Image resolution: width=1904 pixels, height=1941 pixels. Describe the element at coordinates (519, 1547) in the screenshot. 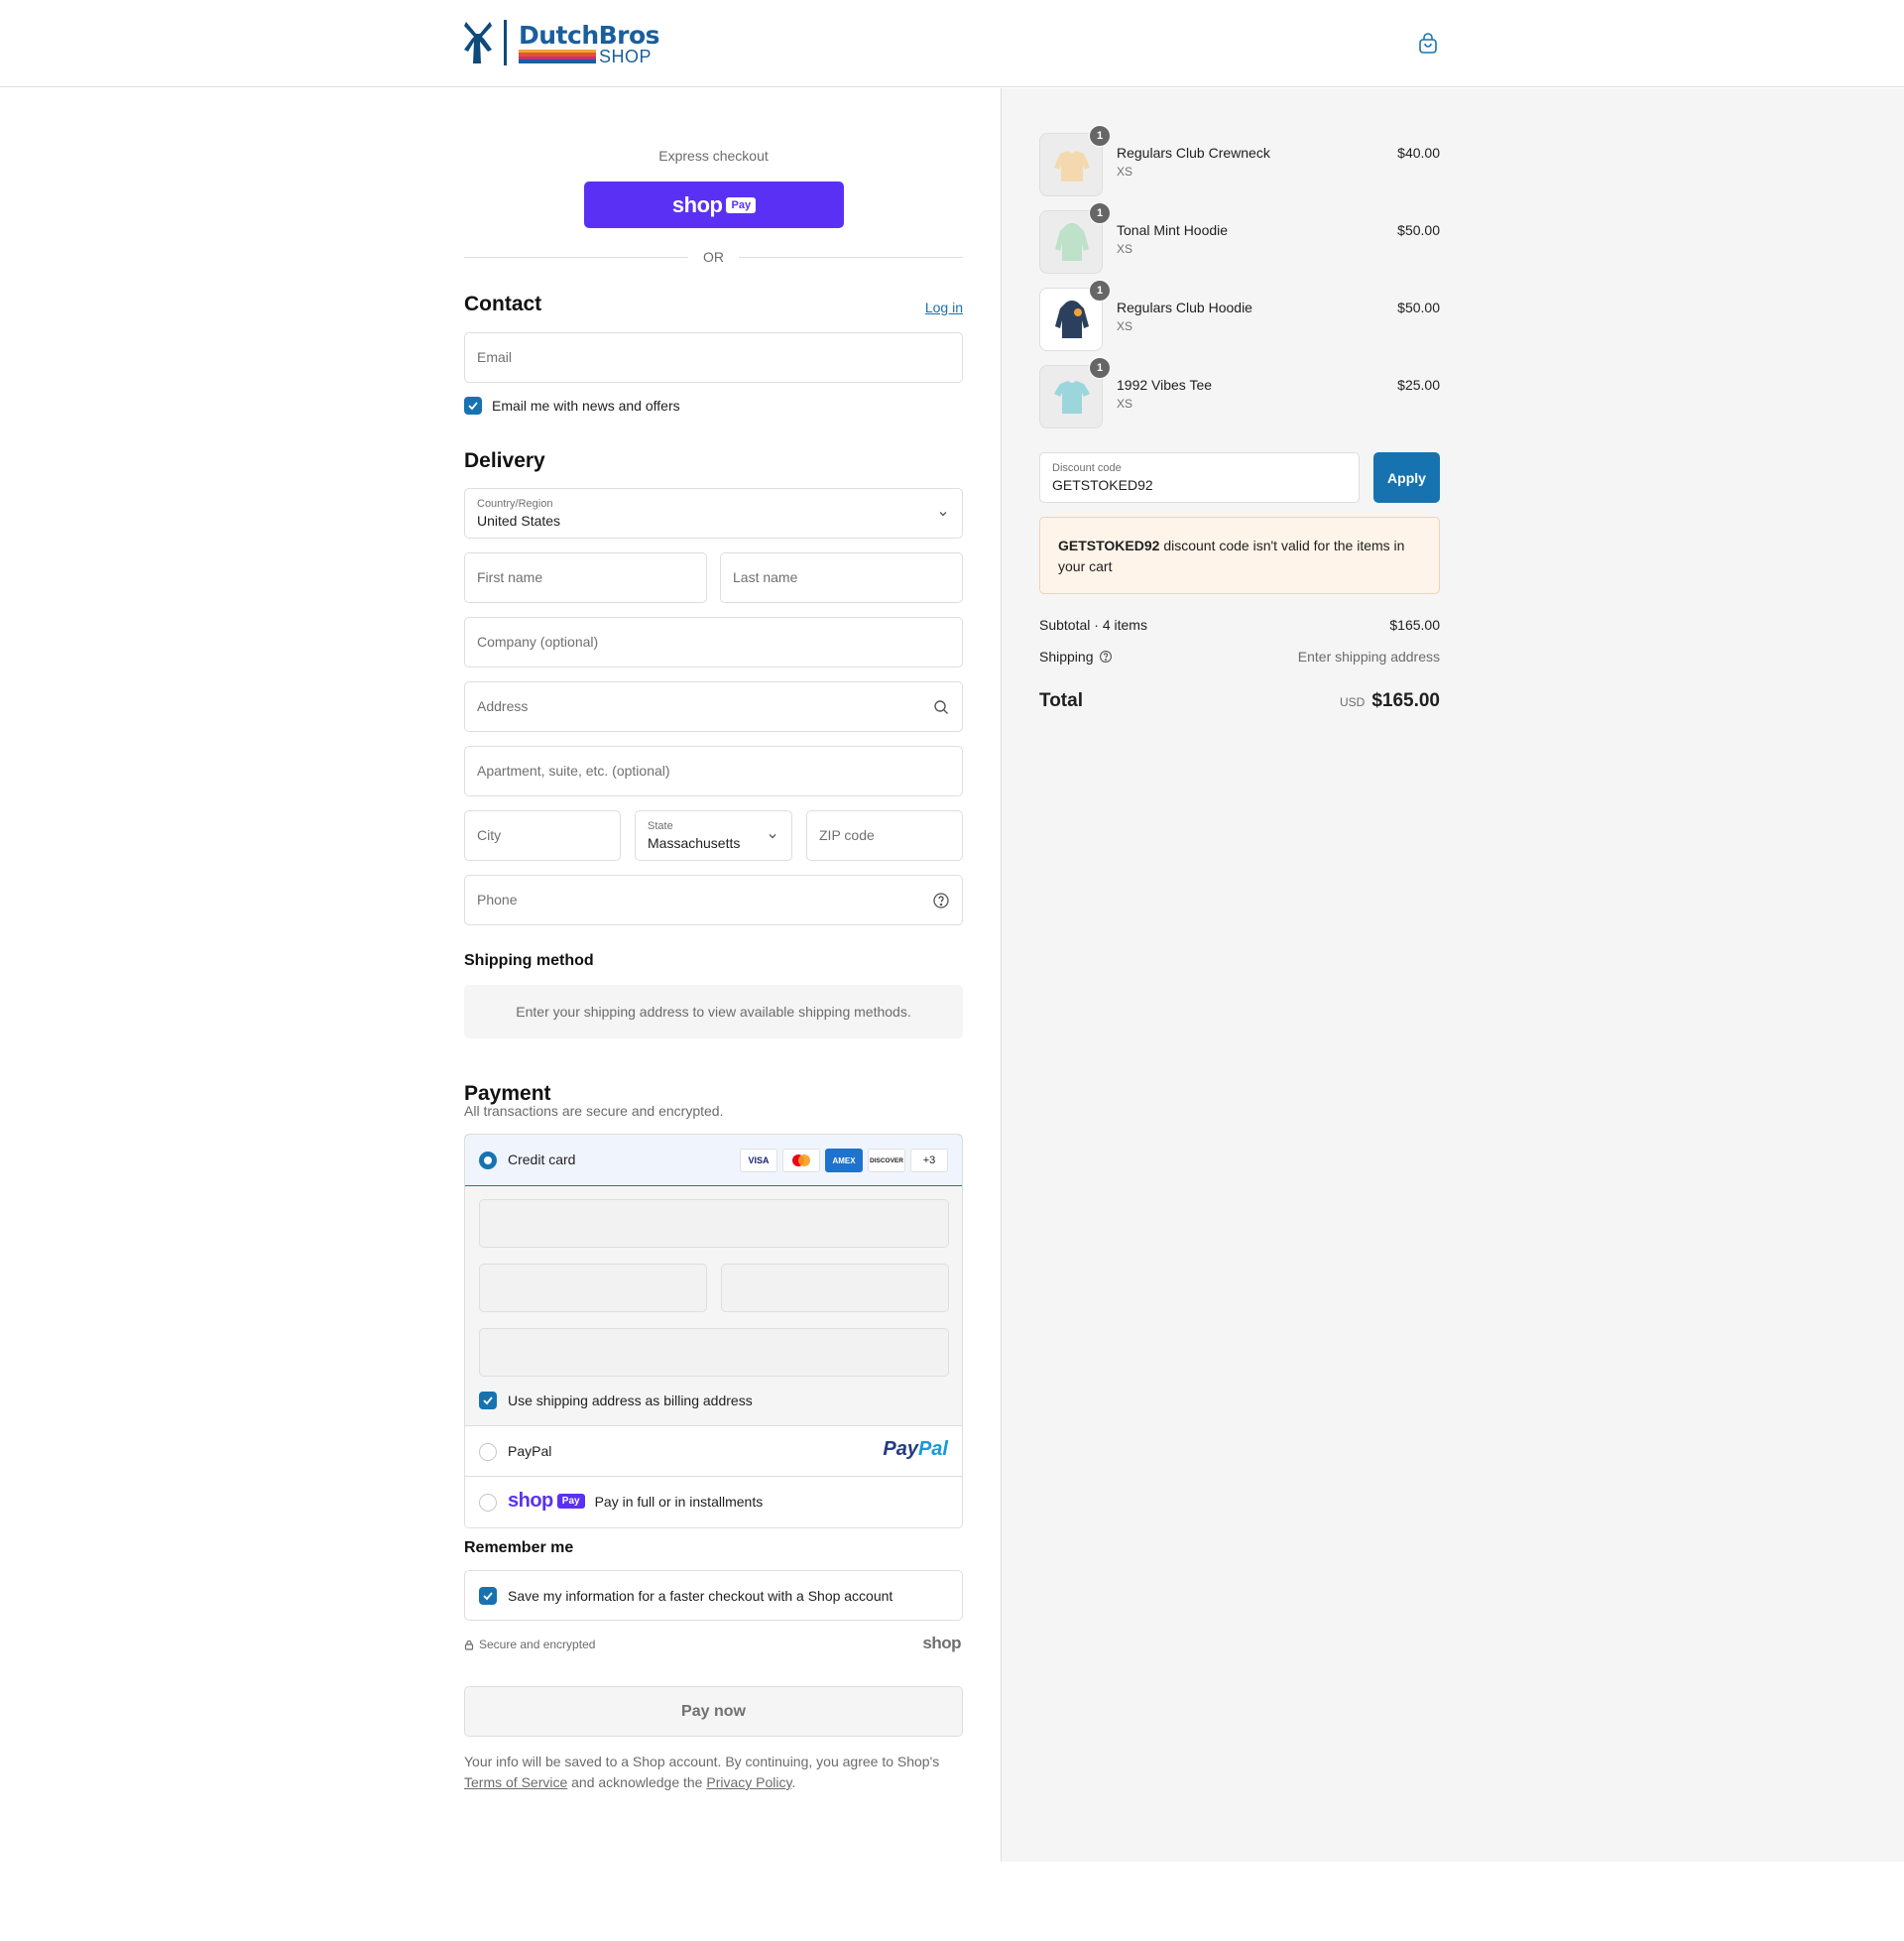

I see `remember-me-heading: Remember me` at that location.